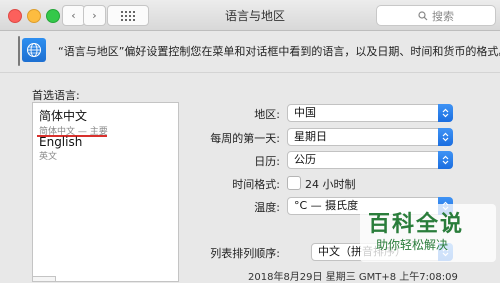 The width and height of the screenshot is (500, 283). Describe the element at coordinates (56, 95) in the screenshot. I see `preferred-languages-label: 首选语言:` at that location.